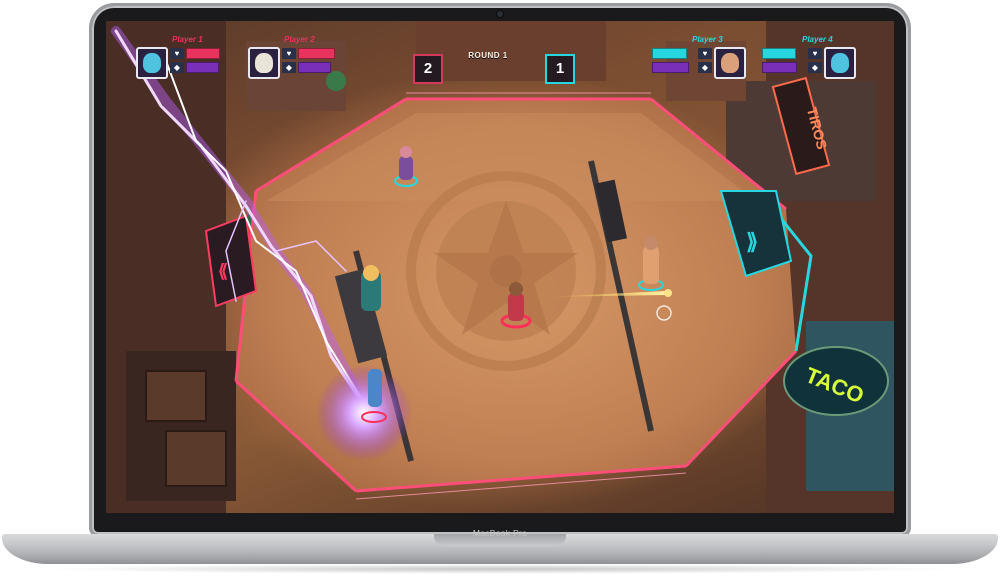 This screenshot has width=1000, height=585. I want to click on player2-hud: Player 2 ♥ ◆, so click(298, 57).